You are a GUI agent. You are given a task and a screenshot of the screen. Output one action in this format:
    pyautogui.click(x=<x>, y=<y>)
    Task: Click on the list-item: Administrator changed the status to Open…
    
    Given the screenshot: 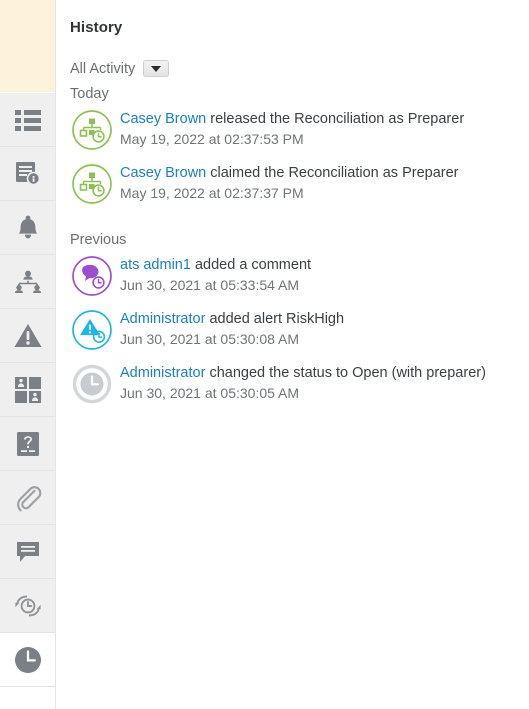 What is the action you would take?
    pyautogui.click(x=292, y=384)
    